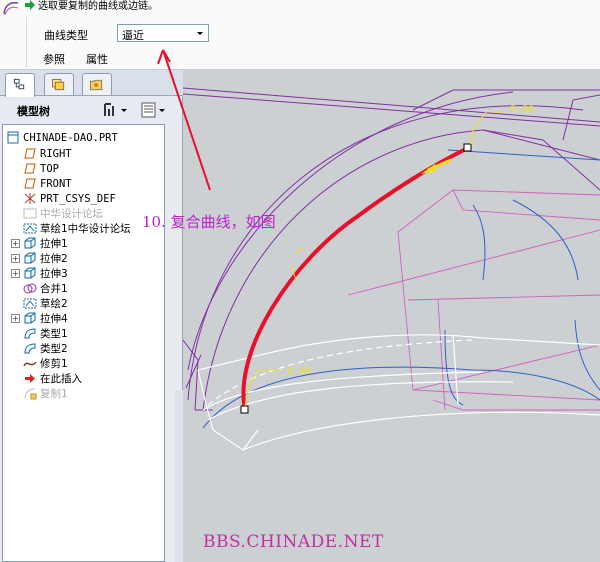  What do you see at coordinates (45, 333) in the screenshot?
I see `list-item: 类型1` at bounding box center [45, 333].